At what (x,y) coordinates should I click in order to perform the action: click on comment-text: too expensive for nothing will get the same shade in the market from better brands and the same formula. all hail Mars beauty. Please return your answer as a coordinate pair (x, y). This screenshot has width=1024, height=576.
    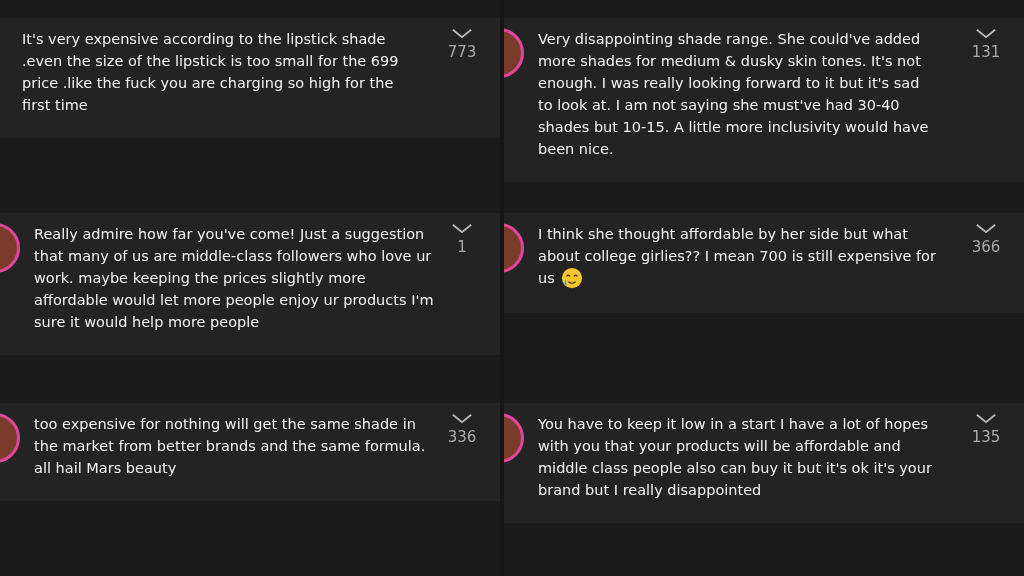
    Looking at the image, I should click on (230, 446).